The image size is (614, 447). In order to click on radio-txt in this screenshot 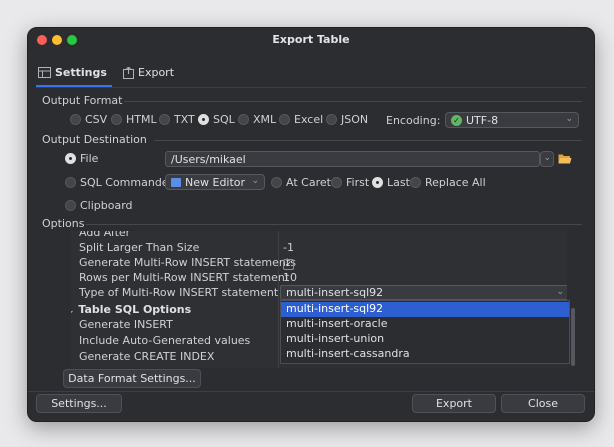, I will do `click(164, 119)`.